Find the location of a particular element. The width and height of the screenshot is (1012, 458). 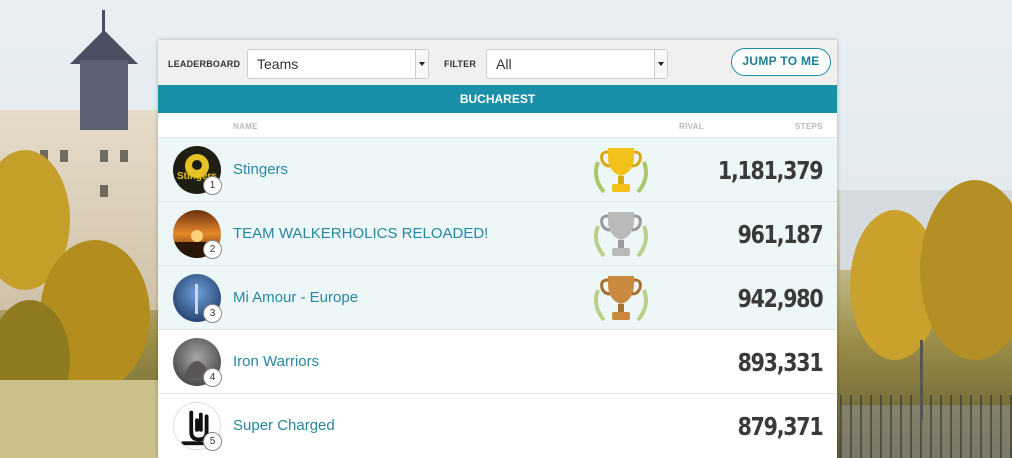

team-row: Stingers 1 Stingers 1,181,379 is located at coordinates (497, 169).